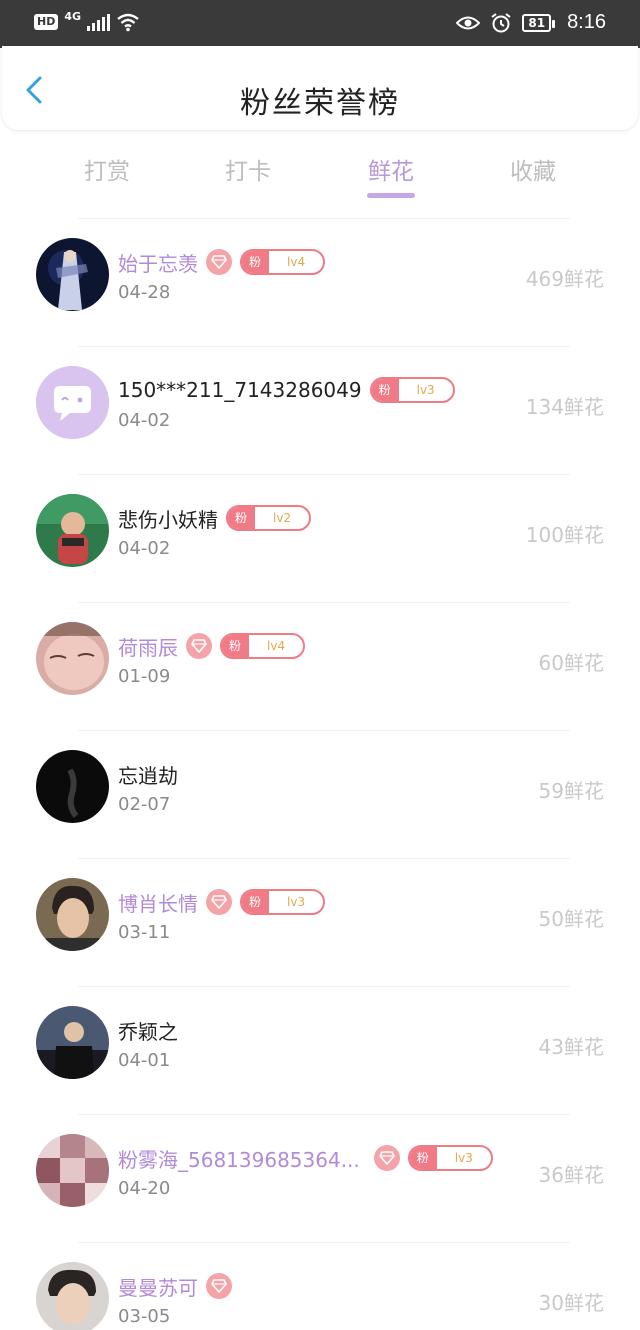 The image size is (640, 1330). I want to click on list-item: 忘逍劫 02-07 59鲜花, so click(320, 794).